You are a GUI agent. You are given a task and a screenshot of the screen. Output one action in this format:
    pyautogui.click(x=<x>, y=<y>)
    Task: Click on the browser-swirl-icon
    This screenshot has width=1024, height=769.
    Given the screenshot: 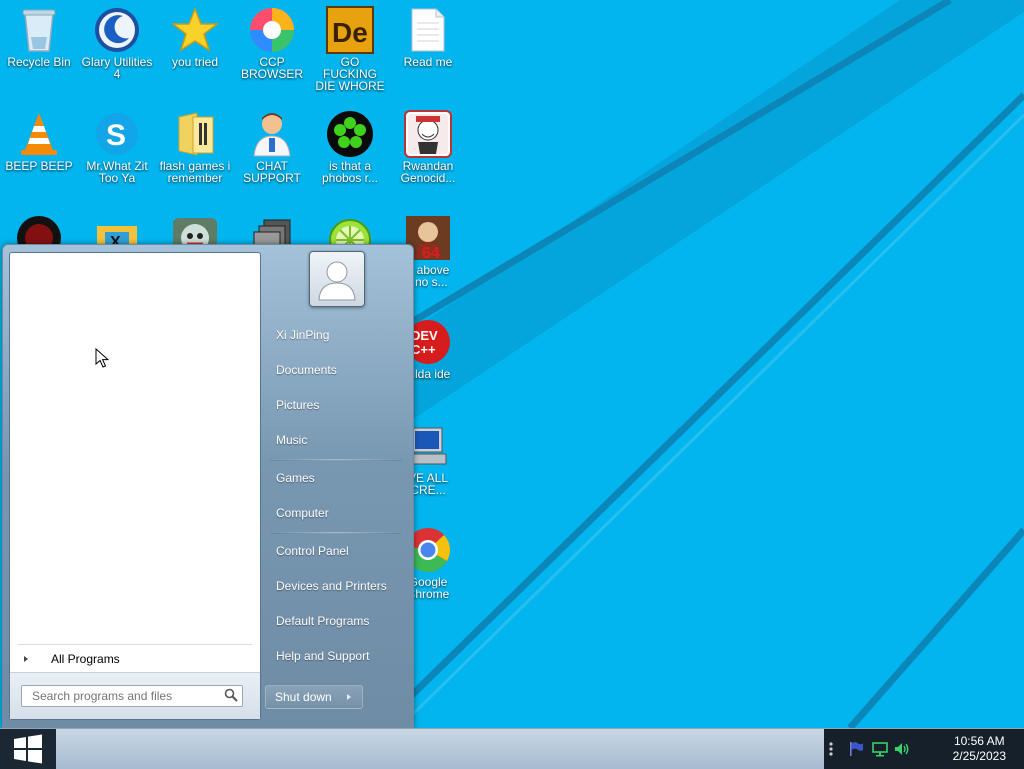 What is the action you would take?
    pyautogui.click(x=272, y=30)
    